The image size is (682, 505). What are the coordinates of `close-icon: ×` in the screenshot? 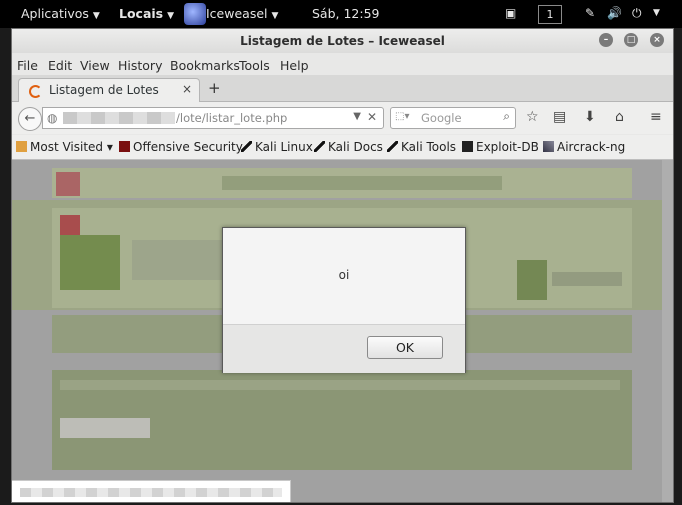 It's located at (657, 40).